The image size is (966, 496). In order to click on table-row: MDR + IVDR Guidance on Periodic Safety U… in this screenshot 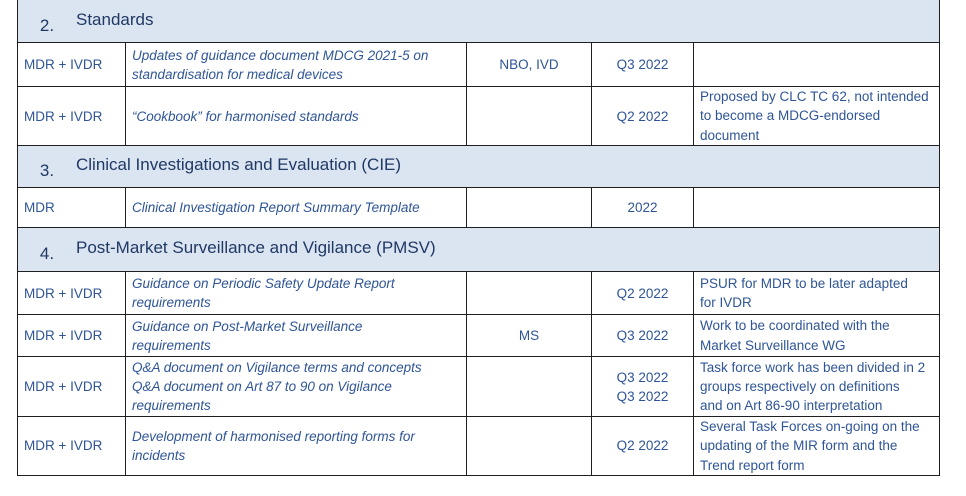, I will do `click(479, 293)`.